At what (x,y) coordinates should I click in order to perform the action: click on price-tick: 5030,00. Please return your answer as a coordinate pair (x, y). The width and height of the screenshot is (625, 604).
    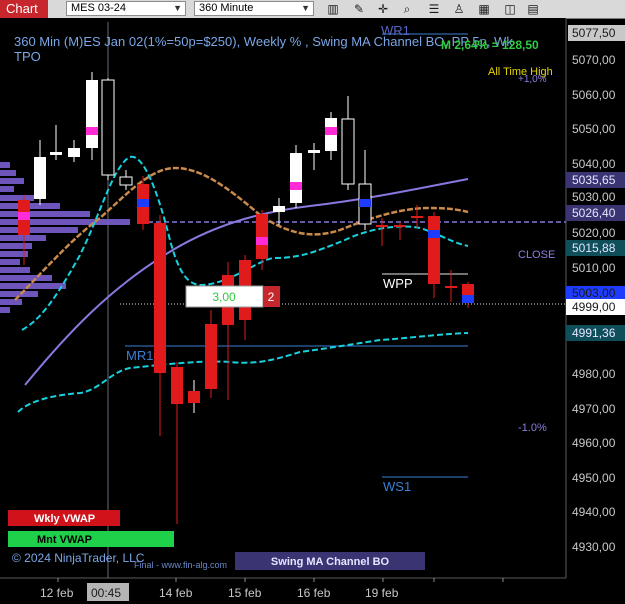
    Looking at the image, I should click on (594, 197).